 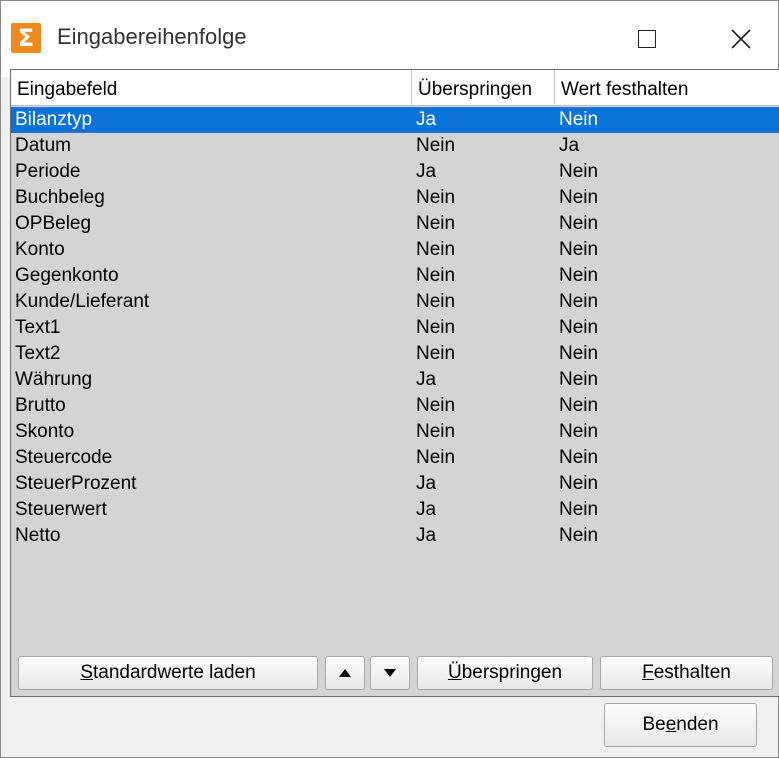 I want to click on cell-hold: Ja, so click(x=569, y=145).